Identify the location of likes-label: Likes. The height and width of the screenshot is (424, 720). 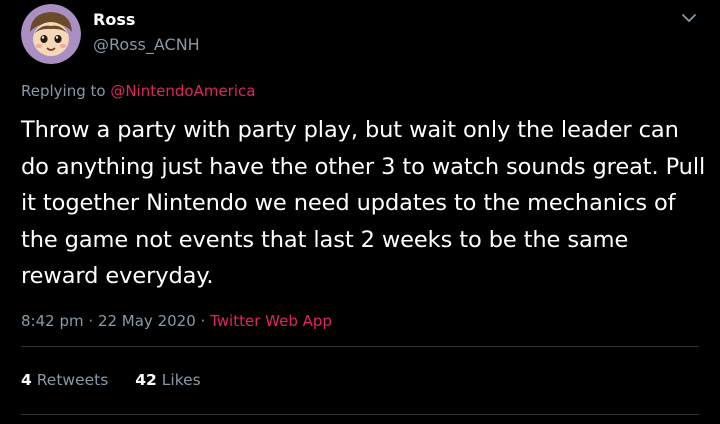
(181, 380).